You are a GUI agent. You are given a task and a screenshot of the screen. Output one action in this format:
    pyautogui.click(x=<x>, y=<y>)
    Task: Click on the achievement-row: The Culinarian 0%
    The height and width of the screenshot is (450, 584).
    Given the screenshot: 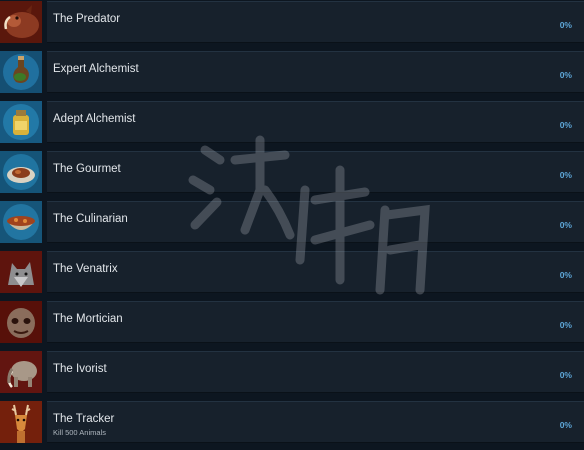 What is the action you would take?
    pyautogui.click(x=292, y=222)
    